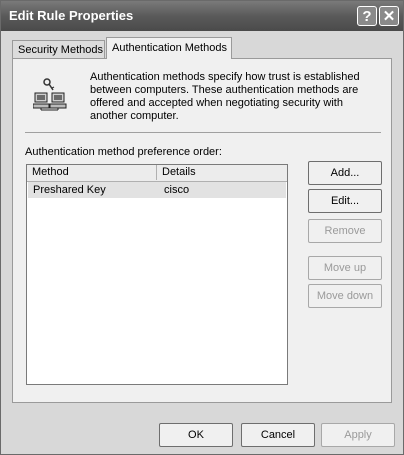 Image resolution: width=404 pixels, height=455 pixels. I want to click on help-button: ?, so click(367, 16).